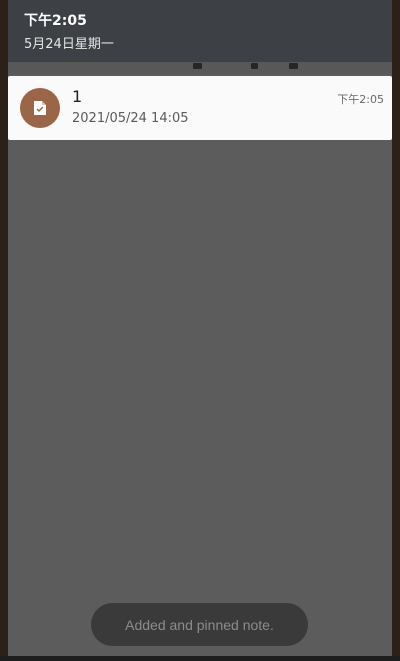  Describe the element at coordinates (360, 99) in the screenshot. I see `notification-time: 下午2:05` at that location.